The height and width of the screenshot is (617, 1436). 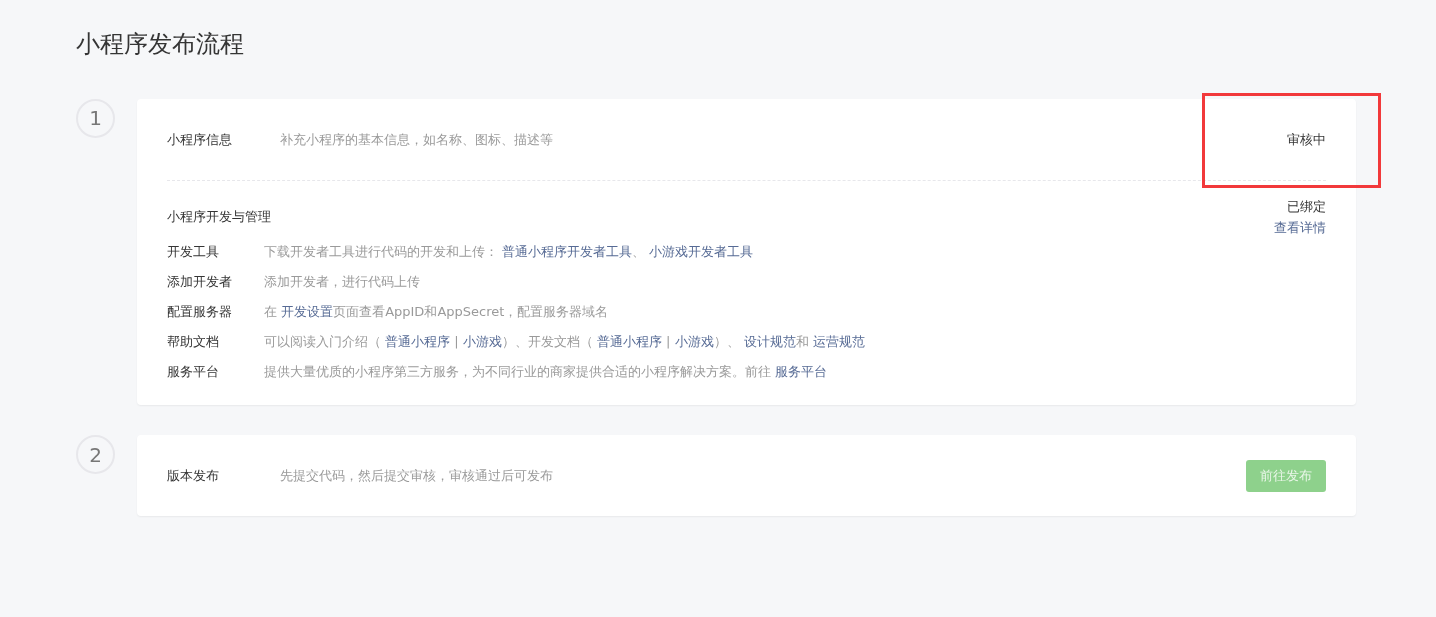 I want to click on row-label: 服务平台, so click(x=193, y=372).